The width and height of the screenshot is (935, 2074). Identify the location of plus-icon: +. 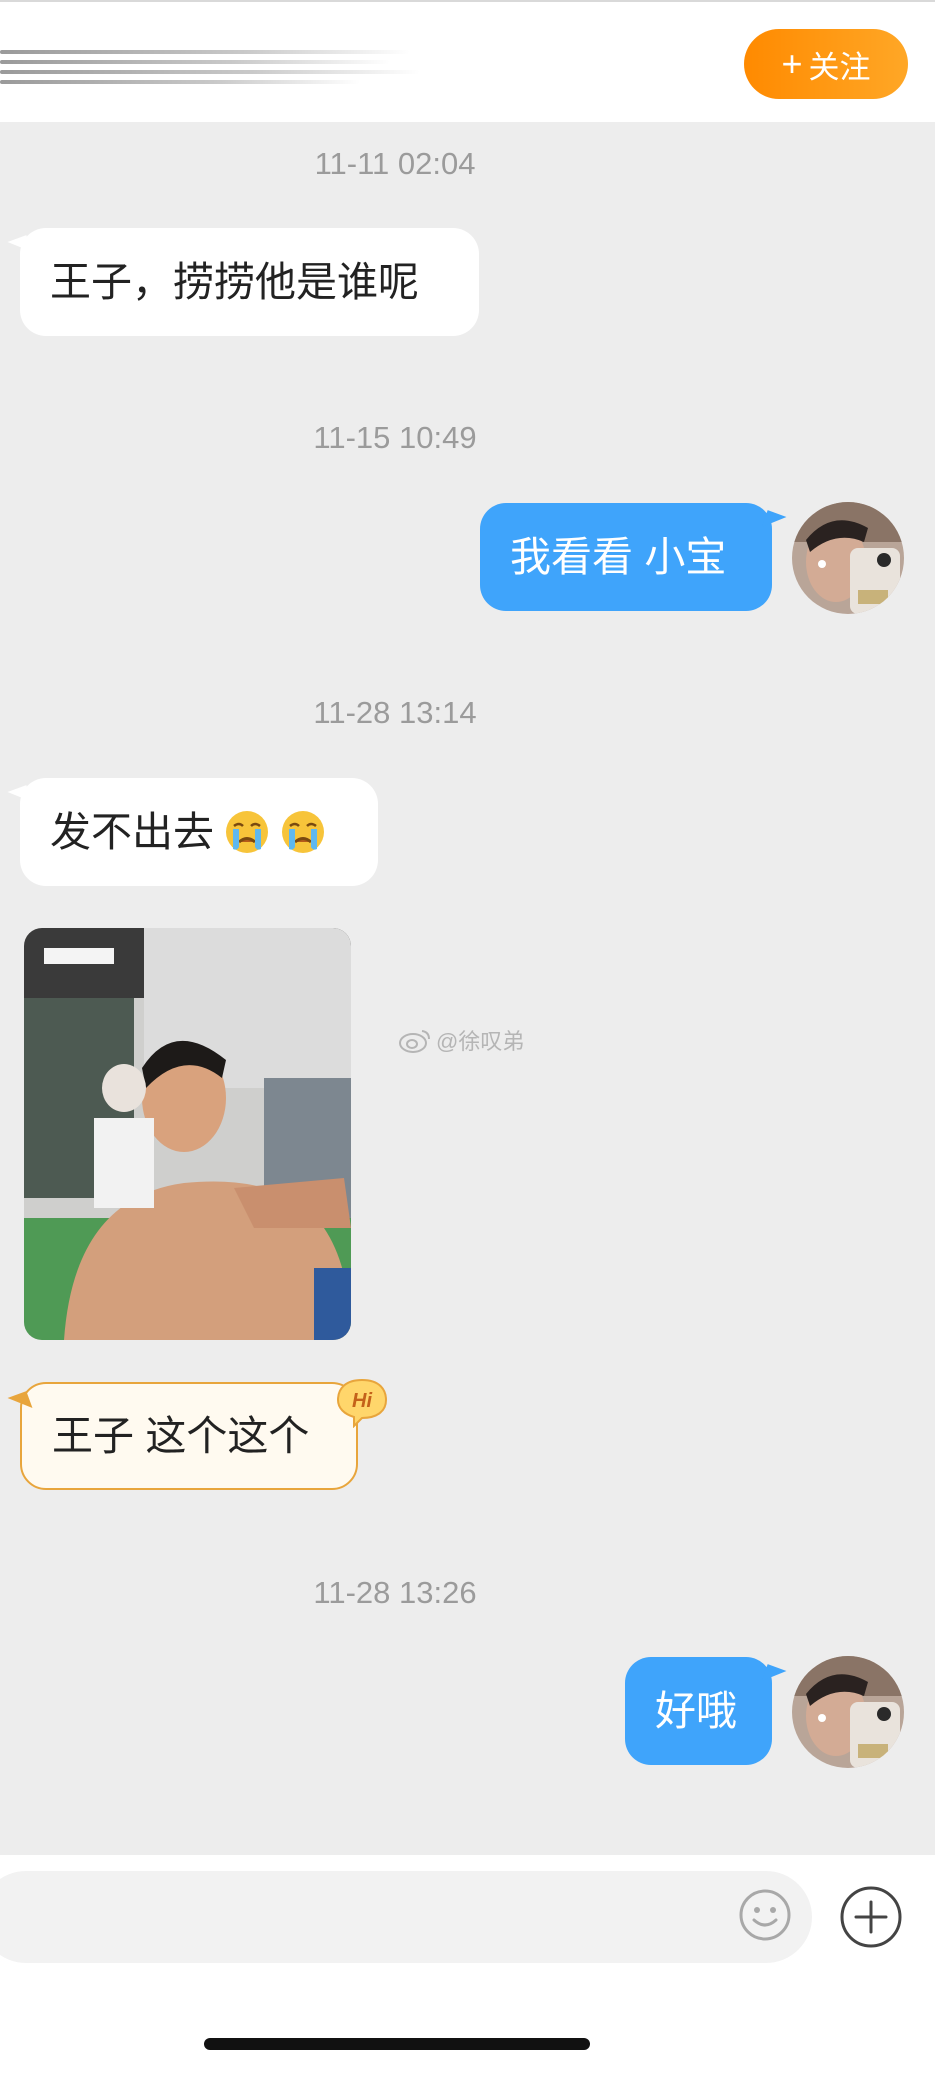
(792, 63).